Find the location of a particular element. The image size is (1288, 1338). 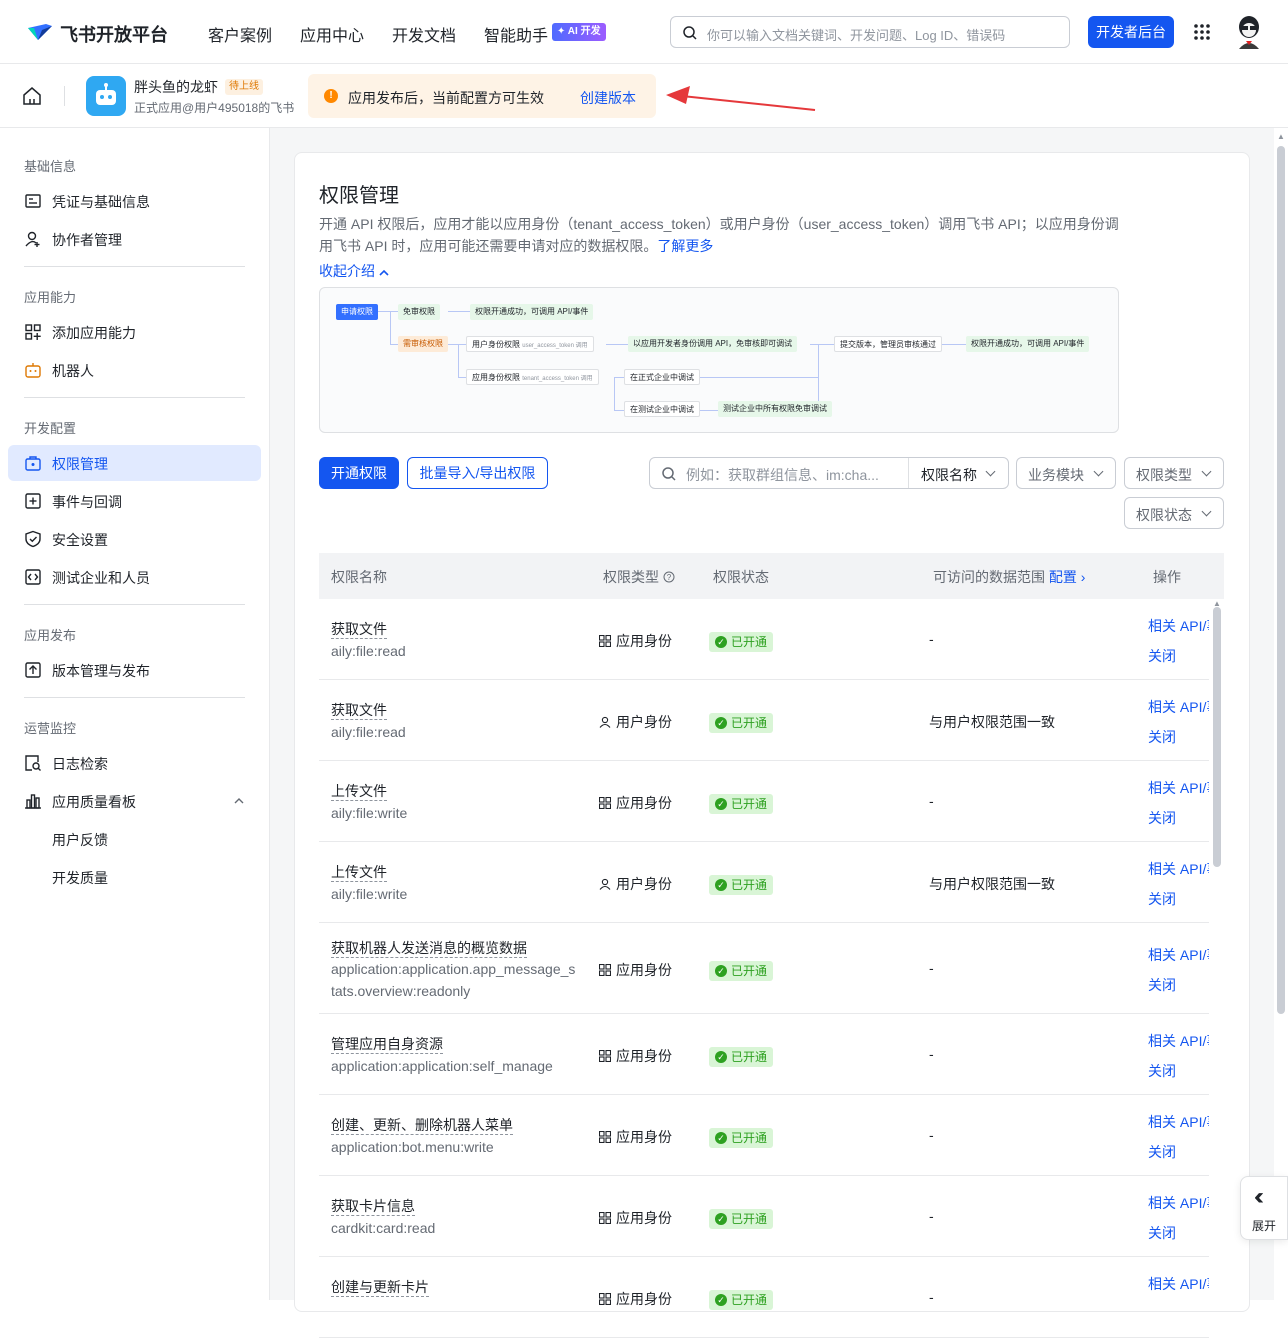

app-grid-icon is located at coordinates (605, 970).